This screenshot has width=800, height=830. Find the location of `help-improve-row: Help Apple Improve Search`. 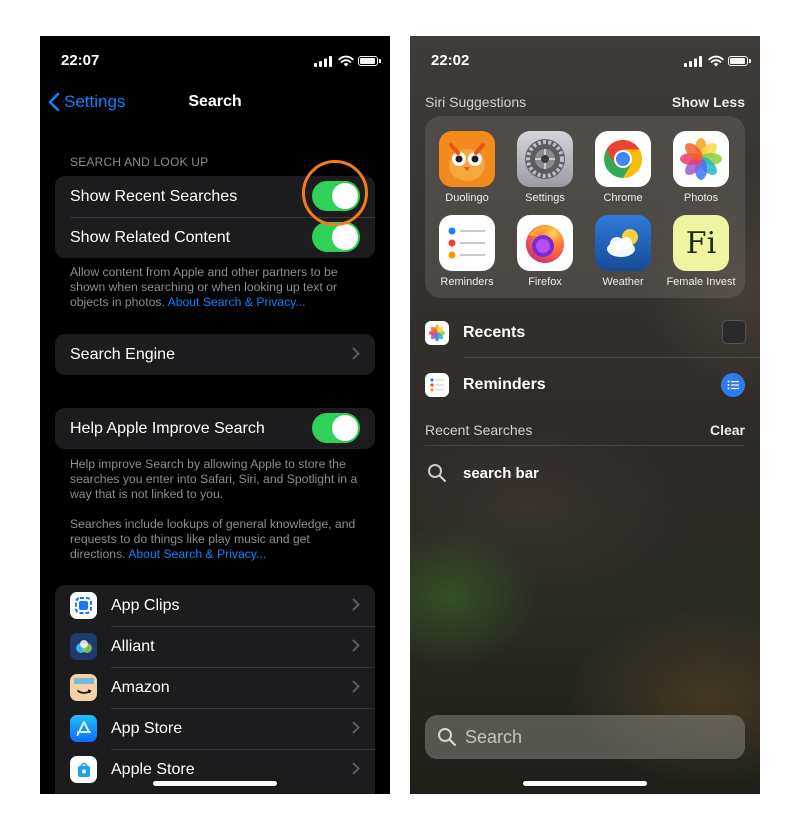

help-improve-row: Help Apple Improve Search is located at coordinates (215, 428).